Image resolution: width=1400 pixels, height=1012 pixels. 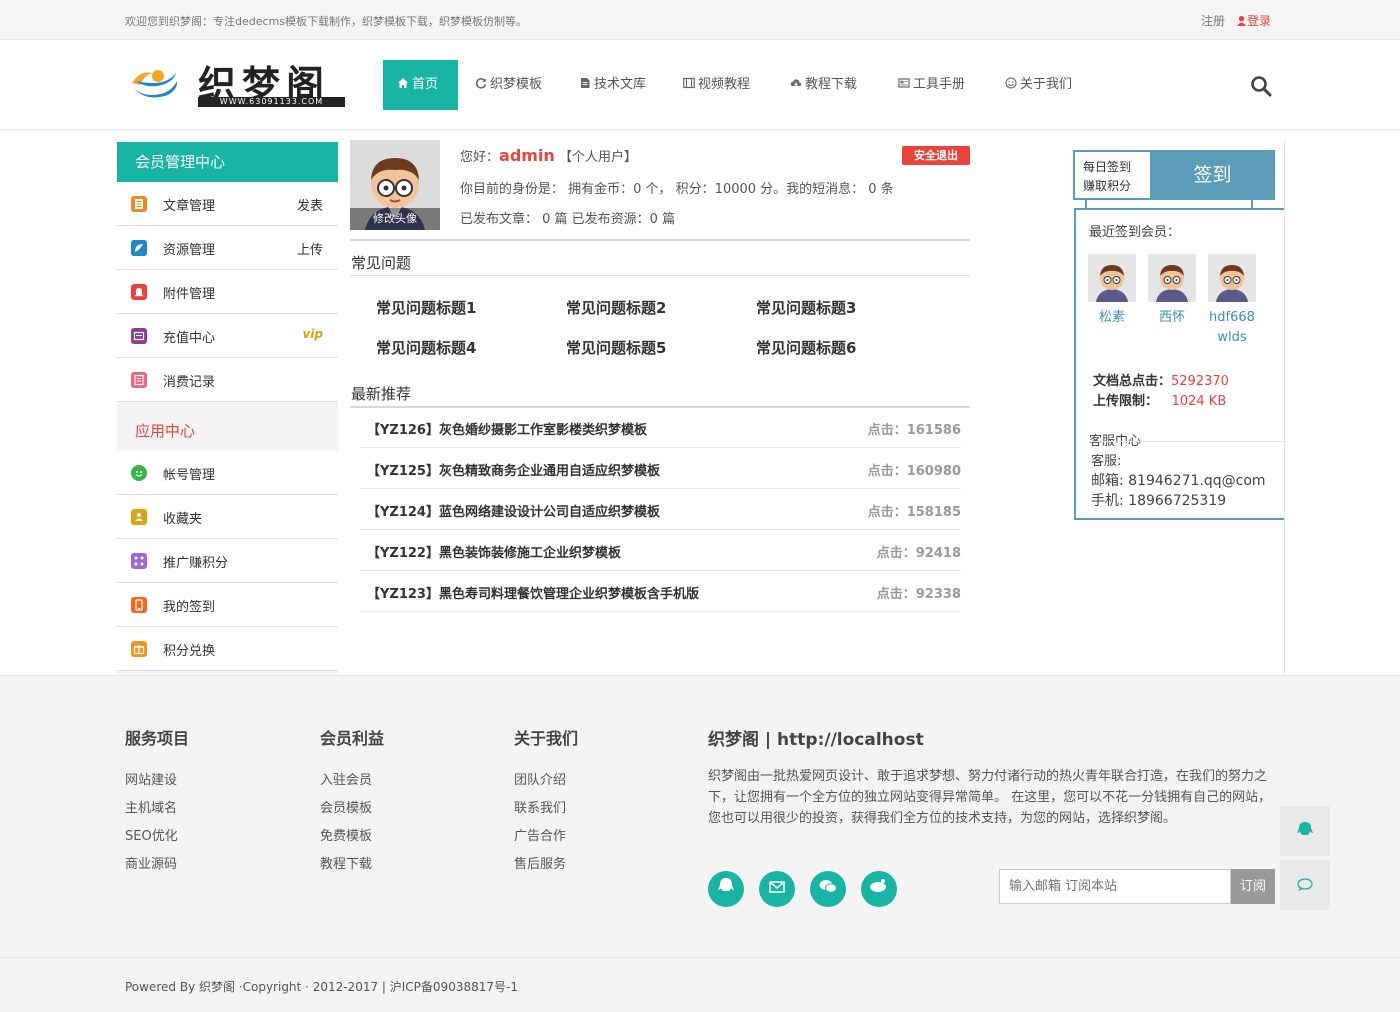 I want to click on sidebar-item-attachments: 附件管理, so click(x=227, y=292).